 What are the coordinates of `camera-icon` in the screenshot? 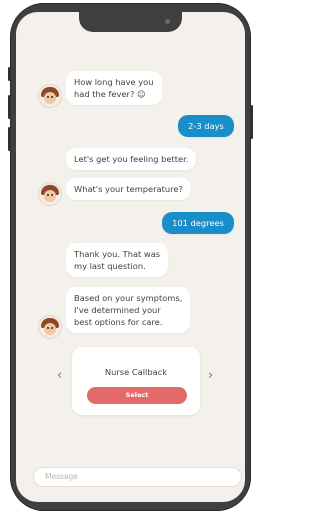 It's located at (167, 21).